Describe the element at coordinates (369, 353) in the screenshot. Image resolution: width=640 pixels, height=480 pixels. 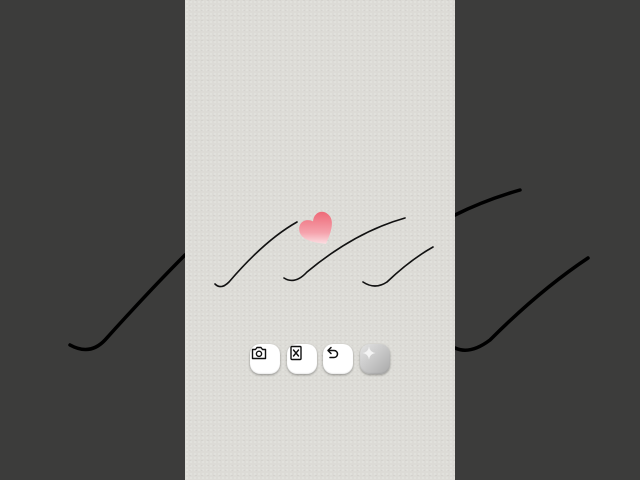
I see `sparkle-icon` at that location.